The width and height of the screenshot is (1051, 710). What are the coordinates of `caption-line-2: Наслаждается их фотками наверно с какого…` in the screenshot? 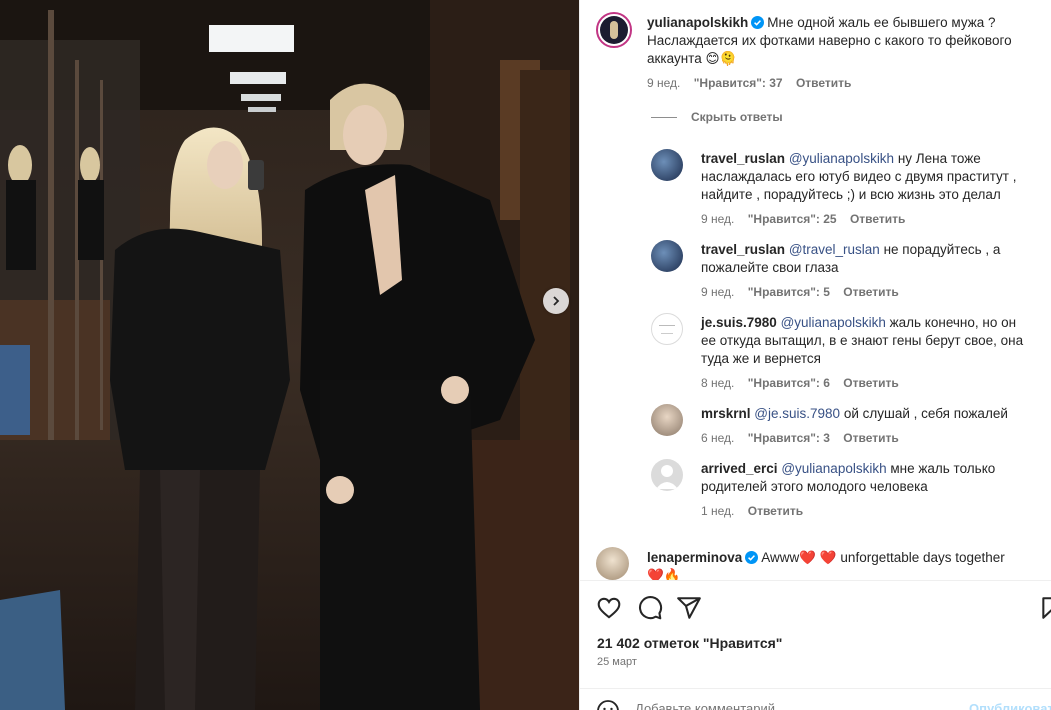 It's located at (829, 40).